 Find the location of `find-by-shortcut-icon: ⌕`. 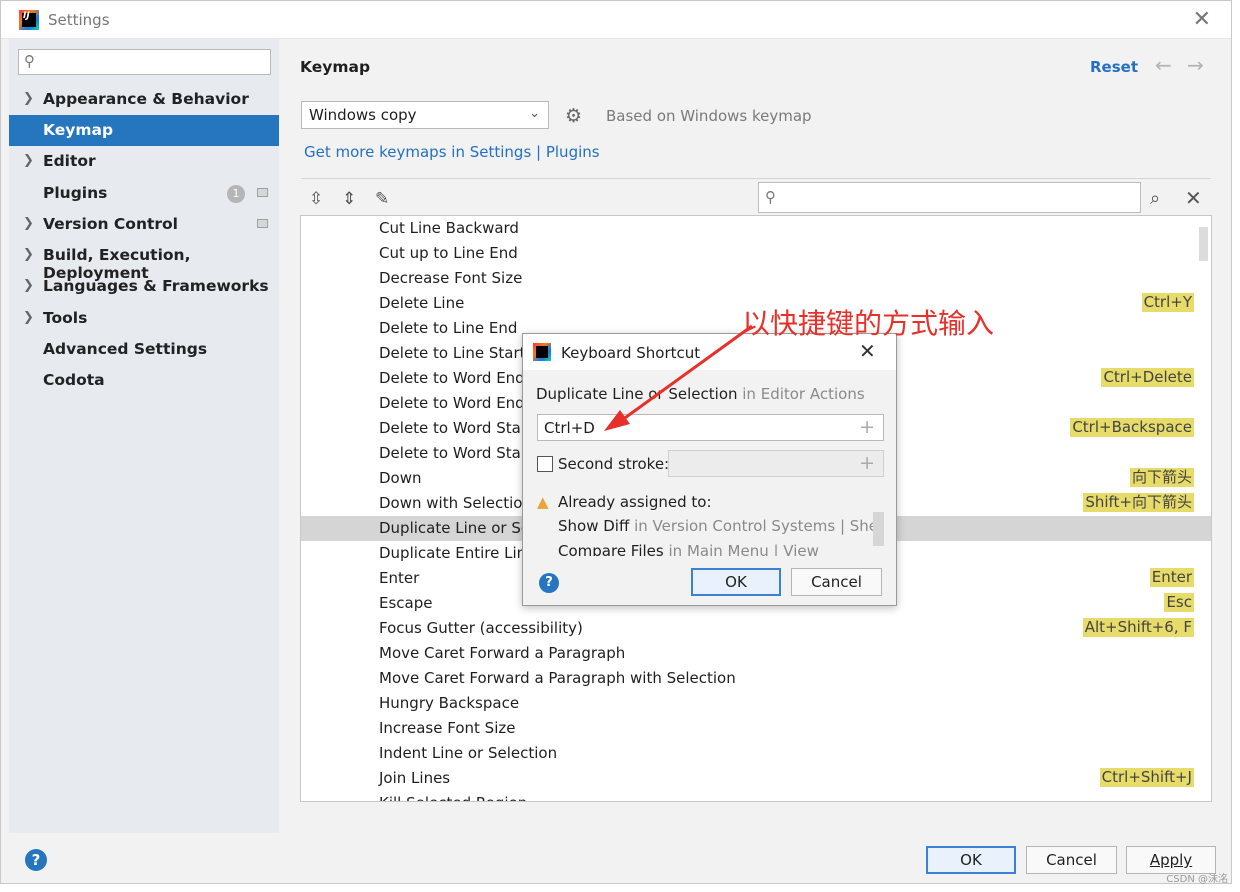

find-by-shortcut-icon: ⌕ is located at coordinates (1155, 198).